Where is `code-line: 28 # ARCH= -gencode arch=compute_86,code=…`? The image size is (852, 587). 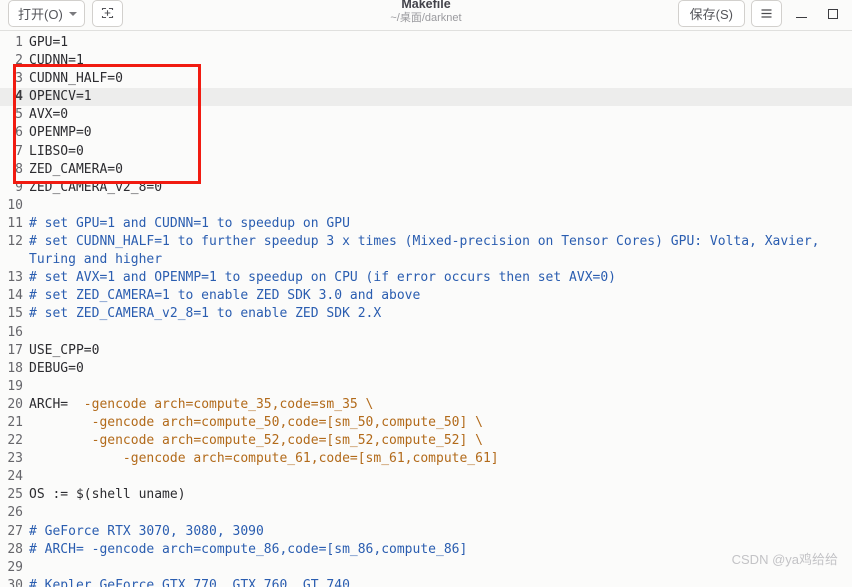
code-line: 28 # ARCH= -gencode arch=compute_86,code=… is located at coordinates (426, 550).